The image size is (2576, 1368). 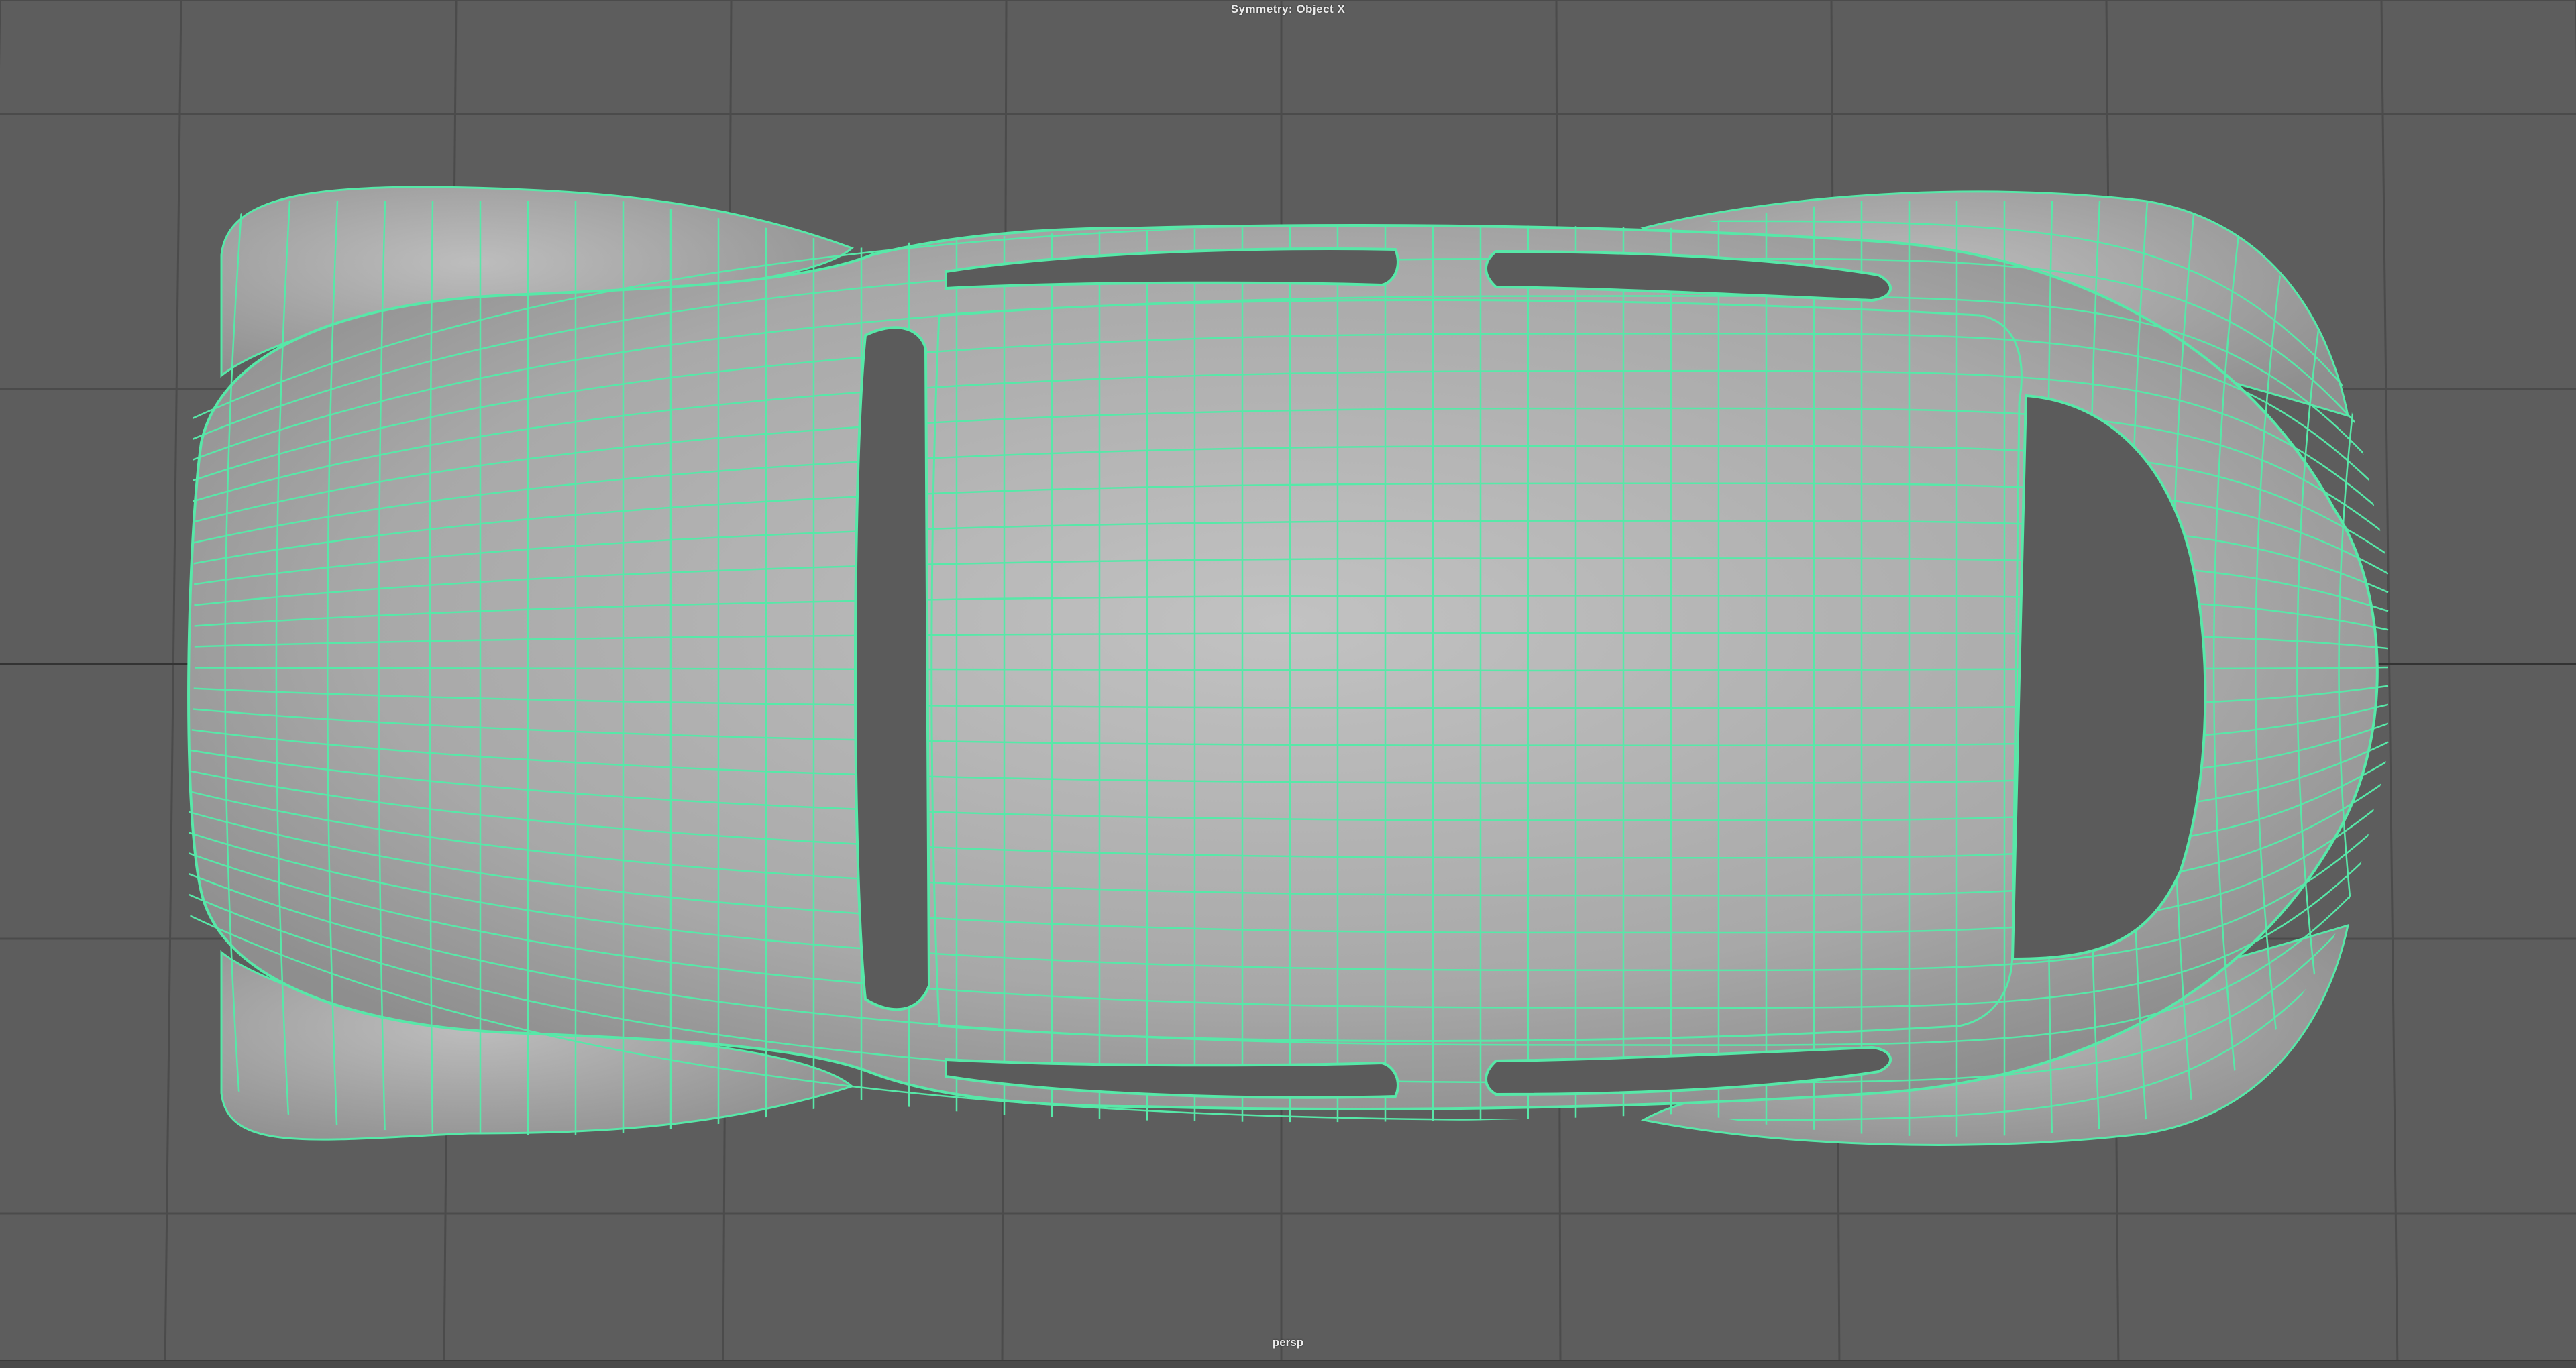 What do you see at coordinates (1288, 1364) in the screenshot?
I see `viewport-bottom-border` at bounding box center [1288, 1364].